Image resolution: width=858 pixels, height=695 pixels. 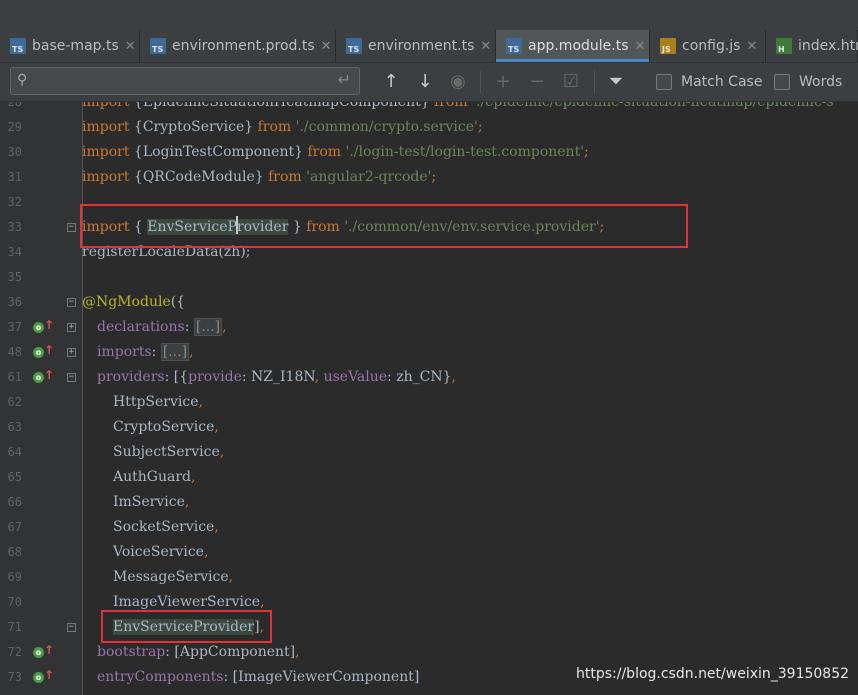 What do you see at coordinates (425, 82) in the screenshot?
I see `next-occurrence-icon: ↓` at bounding box center [425, 82].